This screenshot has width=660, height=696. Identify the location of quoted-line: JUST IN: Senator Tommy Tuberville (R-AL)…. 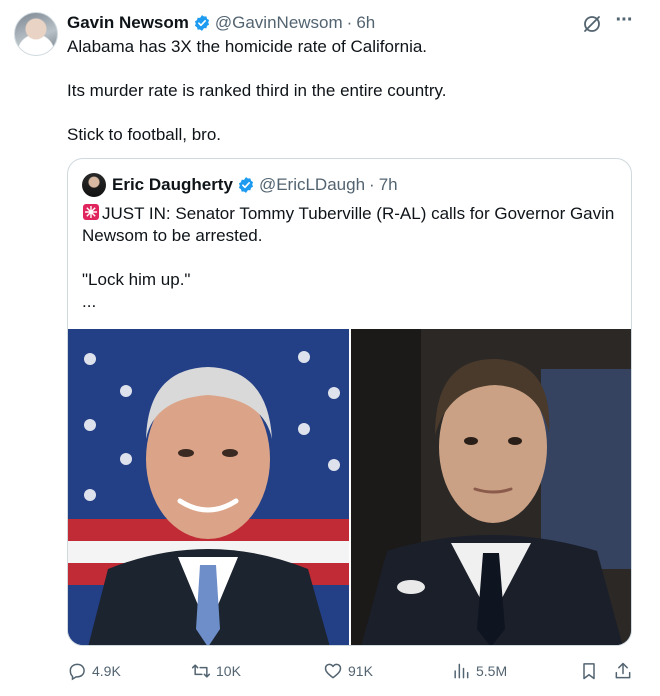
(352, 225).